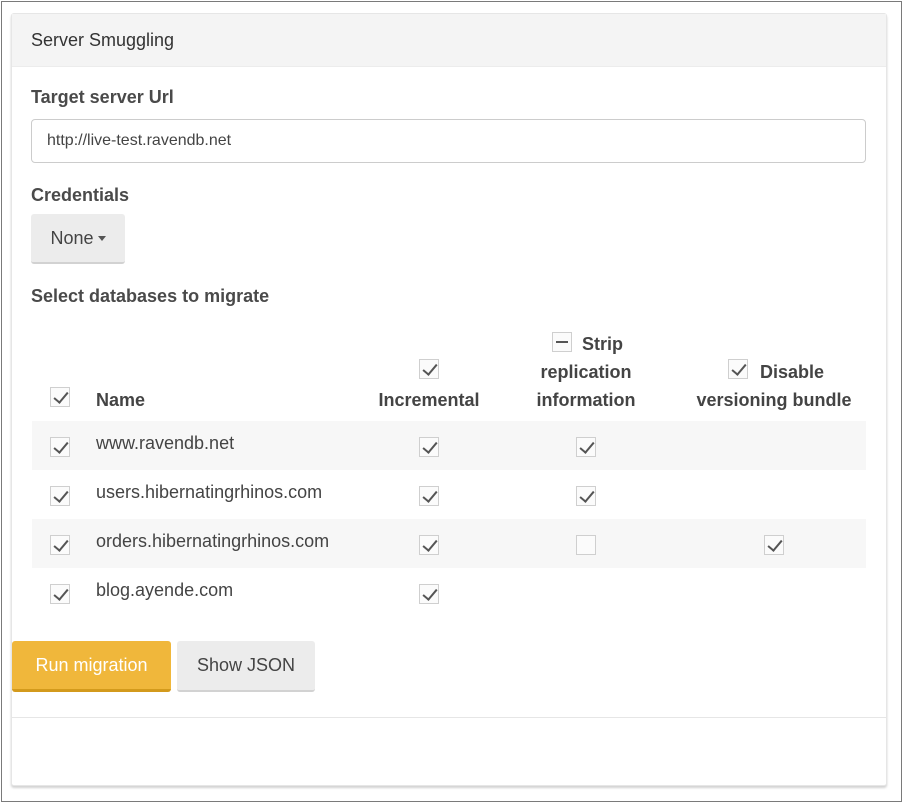 The image size is (905, 805). I want to click on disable-versioning-checkbox, so click(774, 545).